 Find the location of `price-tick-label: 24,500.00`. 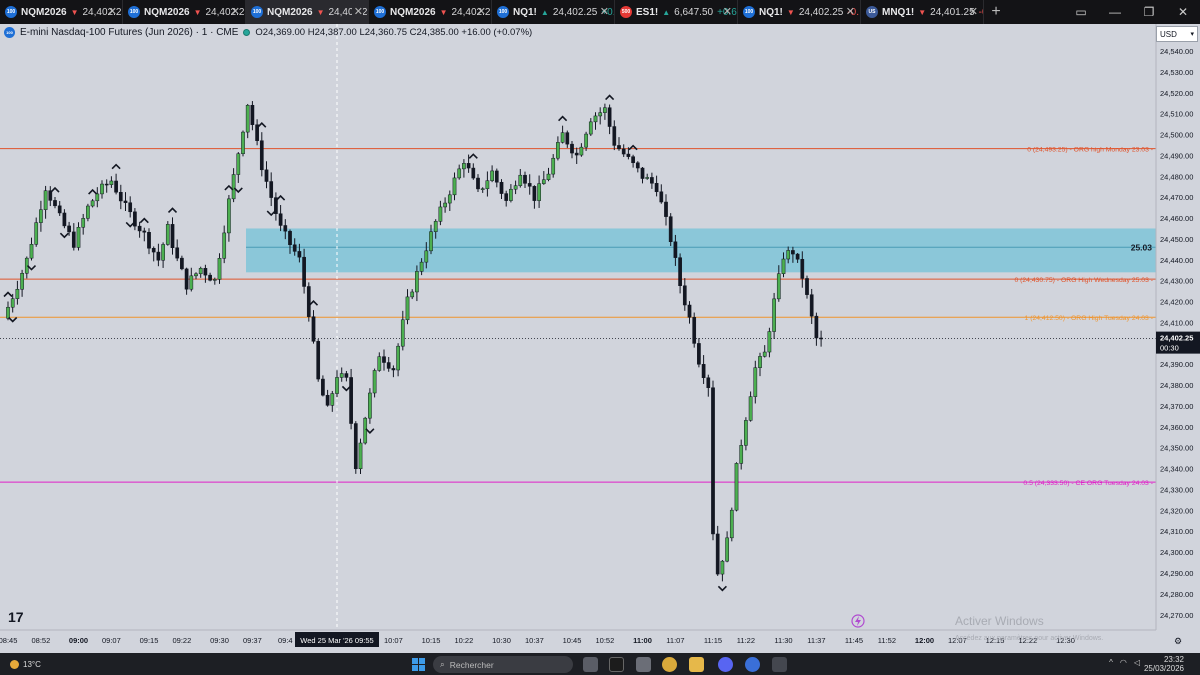

price-tick-label: 24,500.00 is located at coordinates (1176, 135).